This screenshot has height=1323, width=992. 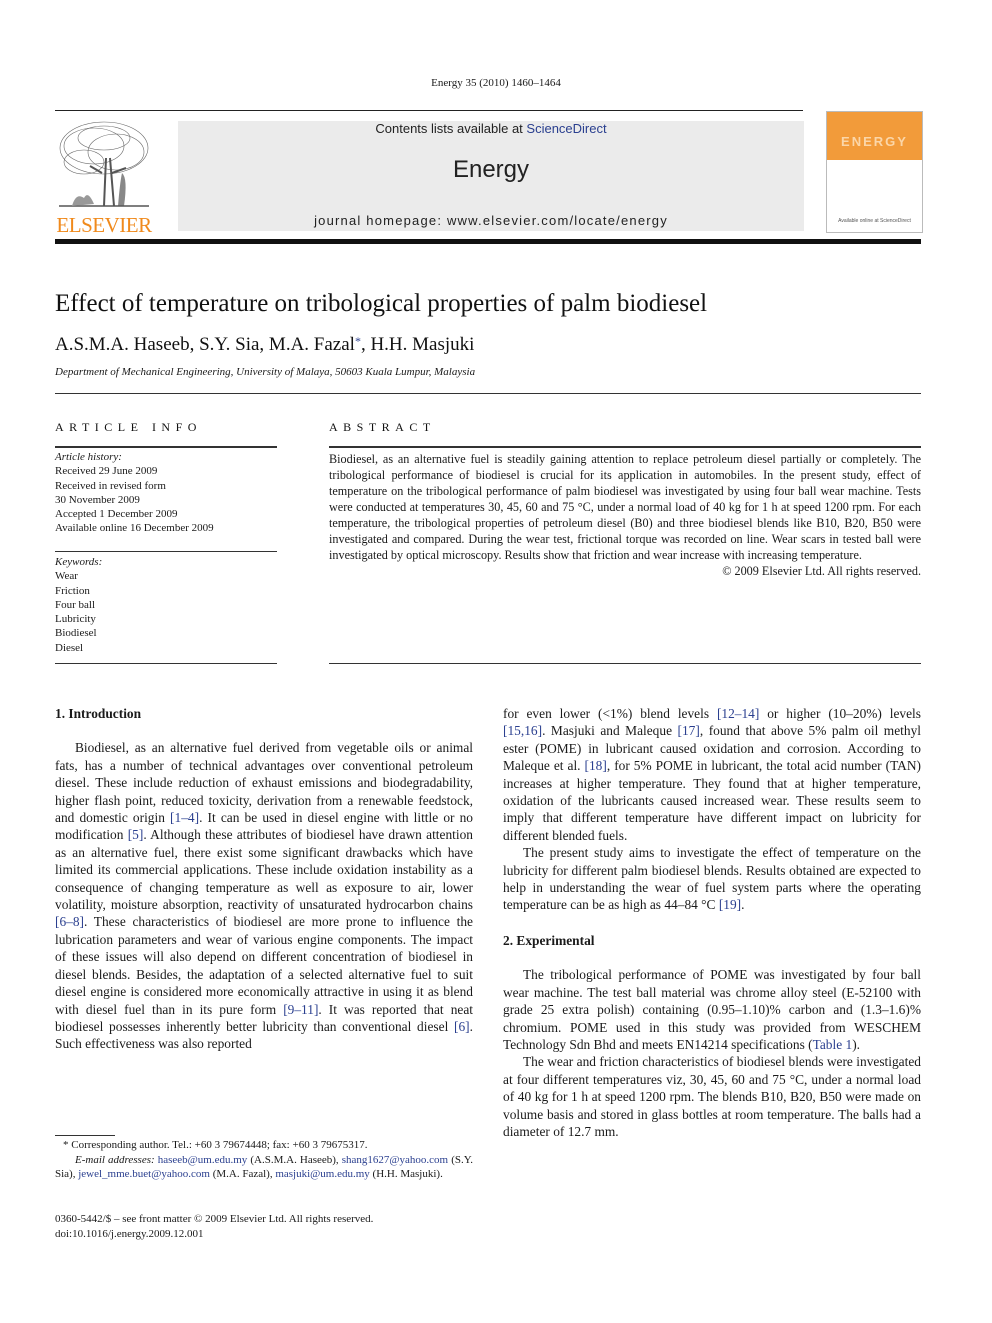 What do you see at coordinates (689, 730) in the screenshot?
I see `reference-link: [17]` at bounding box center [689, 730].